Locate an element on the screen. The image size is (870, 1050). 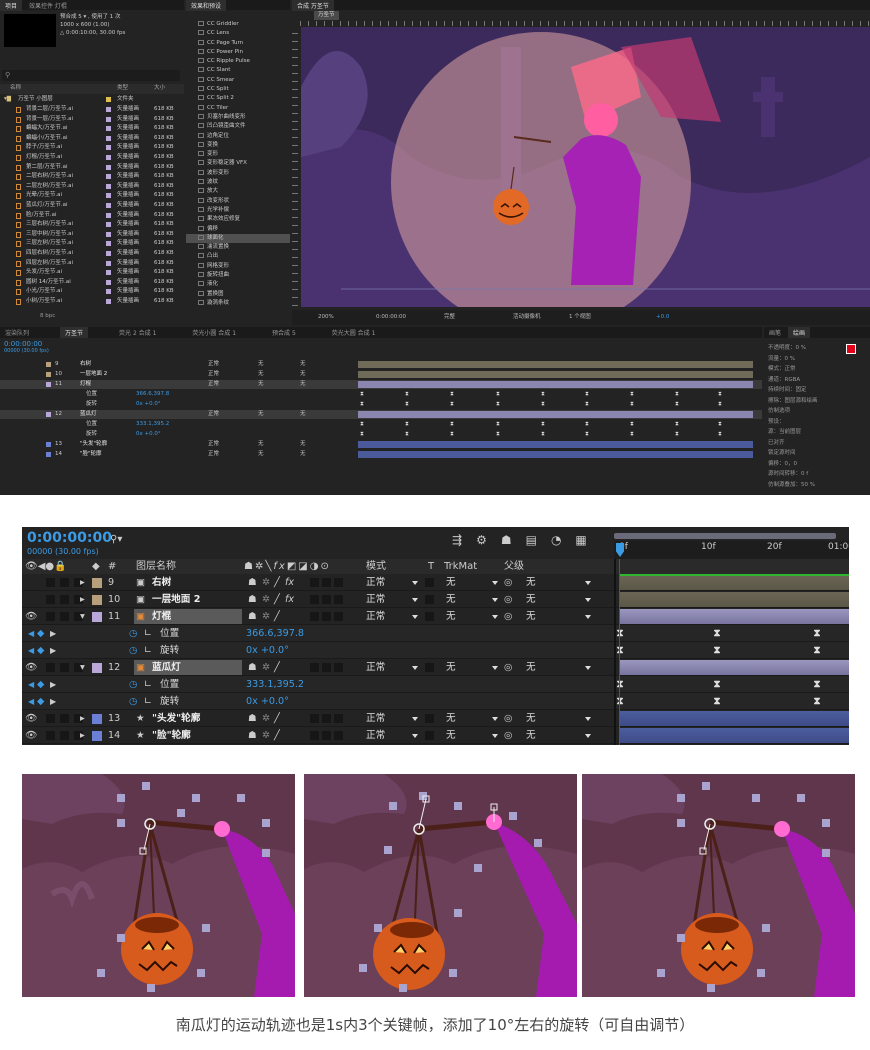
mode-header: 模式 is located at coordinates (376, 566).